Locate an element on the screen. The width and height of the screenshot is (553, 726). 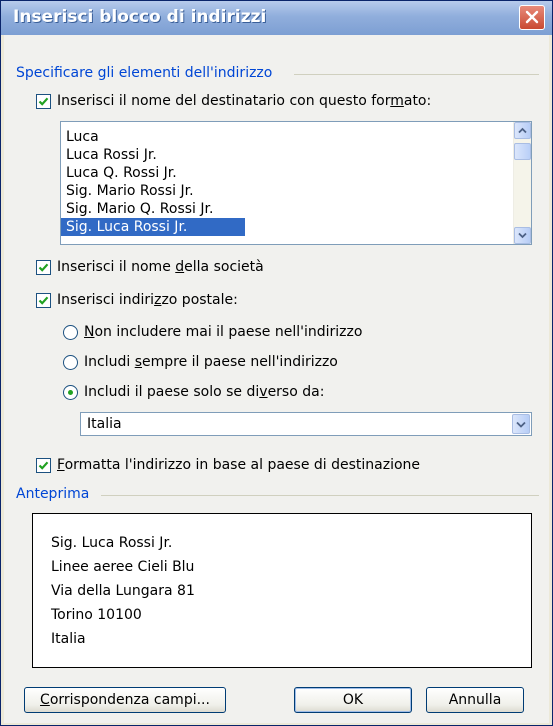
access-key: v is located at coordinates (263, 392).